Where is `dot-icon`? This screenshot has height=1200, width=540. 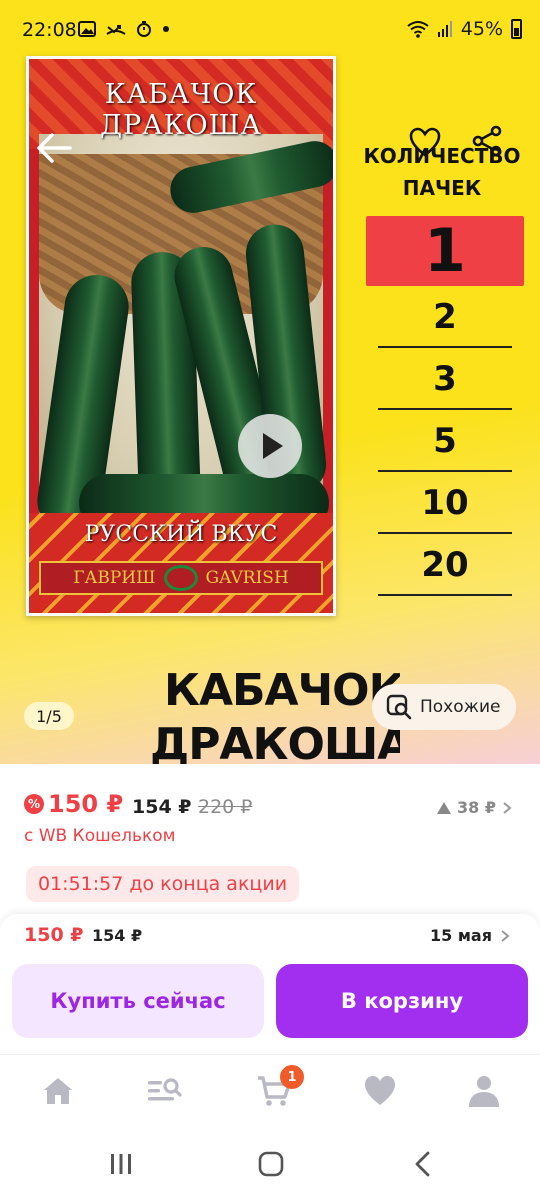
dot-icon is located at coordinates (166, 29).